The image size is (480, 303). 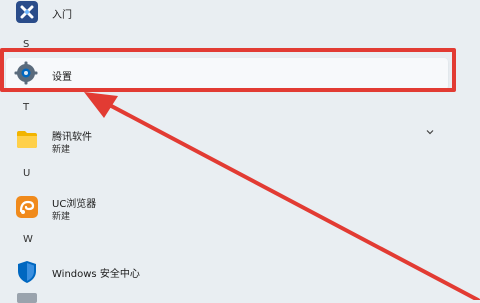 What do you see at coordinates (240, 272) in the screenshot?
I see `start-list-item-windows-security: Windows 安全中心` at bounding box center [240, 272].